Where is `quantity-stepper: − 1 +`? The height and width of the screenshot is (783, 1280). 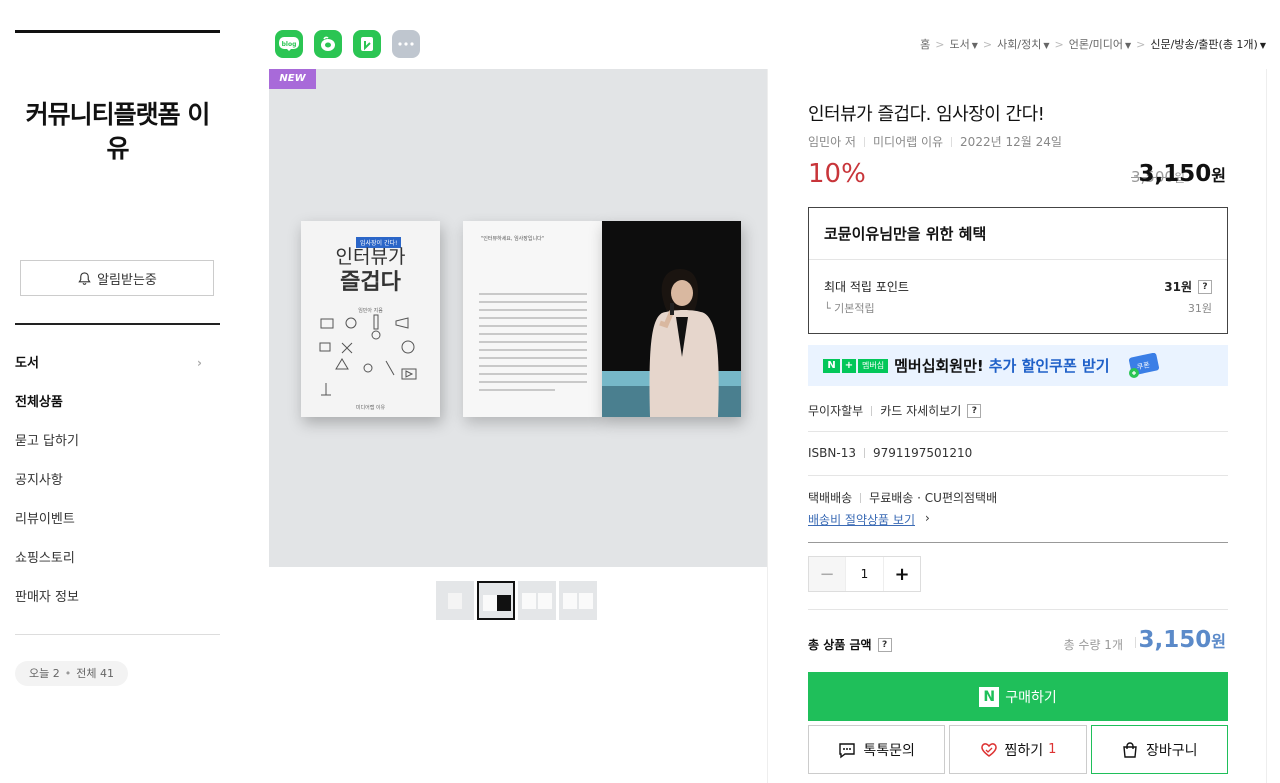 quantity-stepper: − 1 + is located at coordinates (864, 574).